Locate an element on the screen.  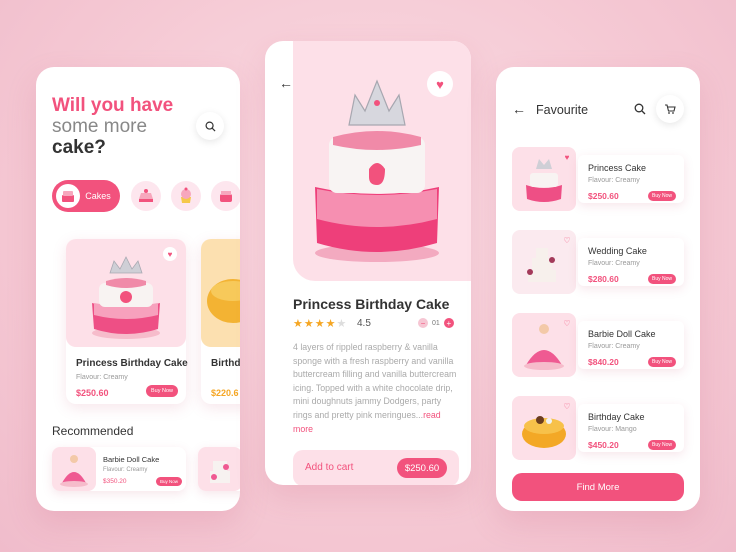
star-rating: ★★★★★ is located at coordinates (320, 323).